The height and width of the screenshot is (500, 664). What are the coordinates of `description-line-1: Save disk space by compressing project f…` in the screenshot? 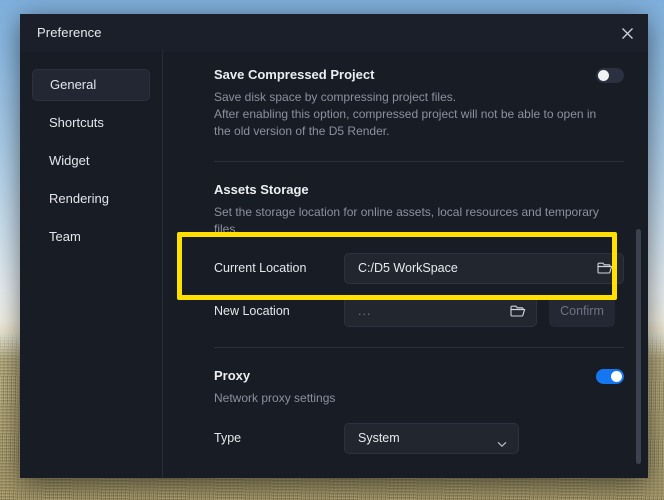 It's located at (335, 97).